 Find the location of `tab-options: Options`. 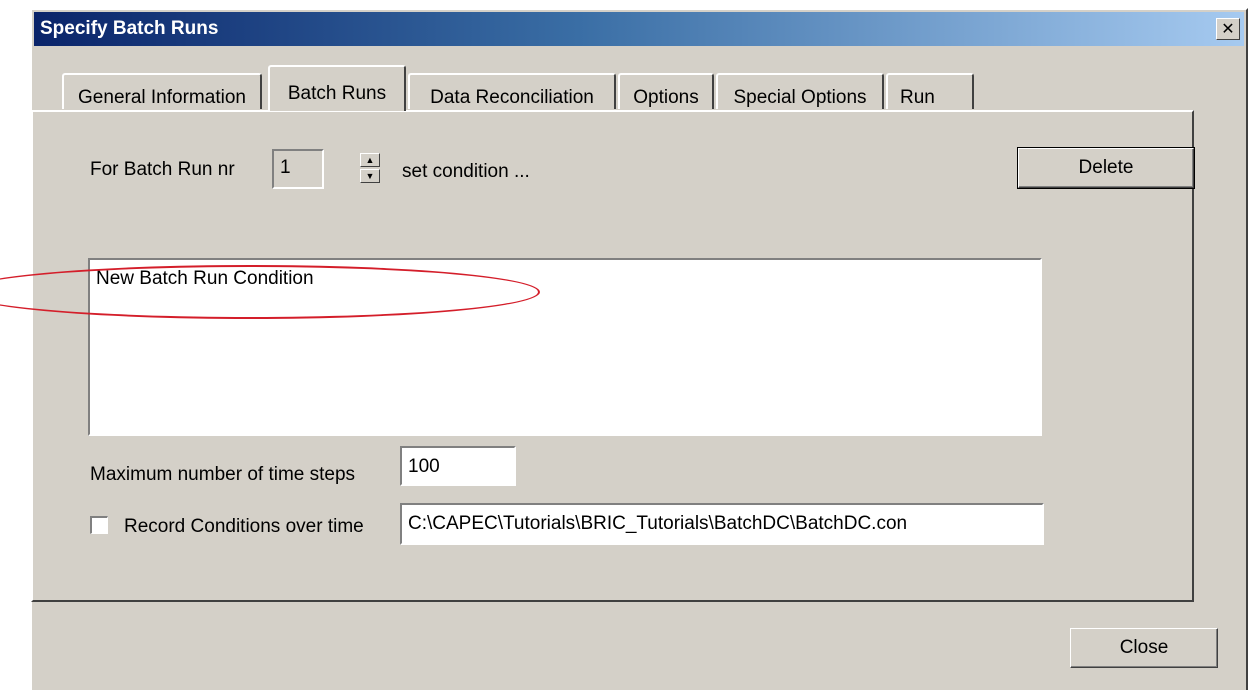

tab-options: Options is located at coordinates (666, 91).